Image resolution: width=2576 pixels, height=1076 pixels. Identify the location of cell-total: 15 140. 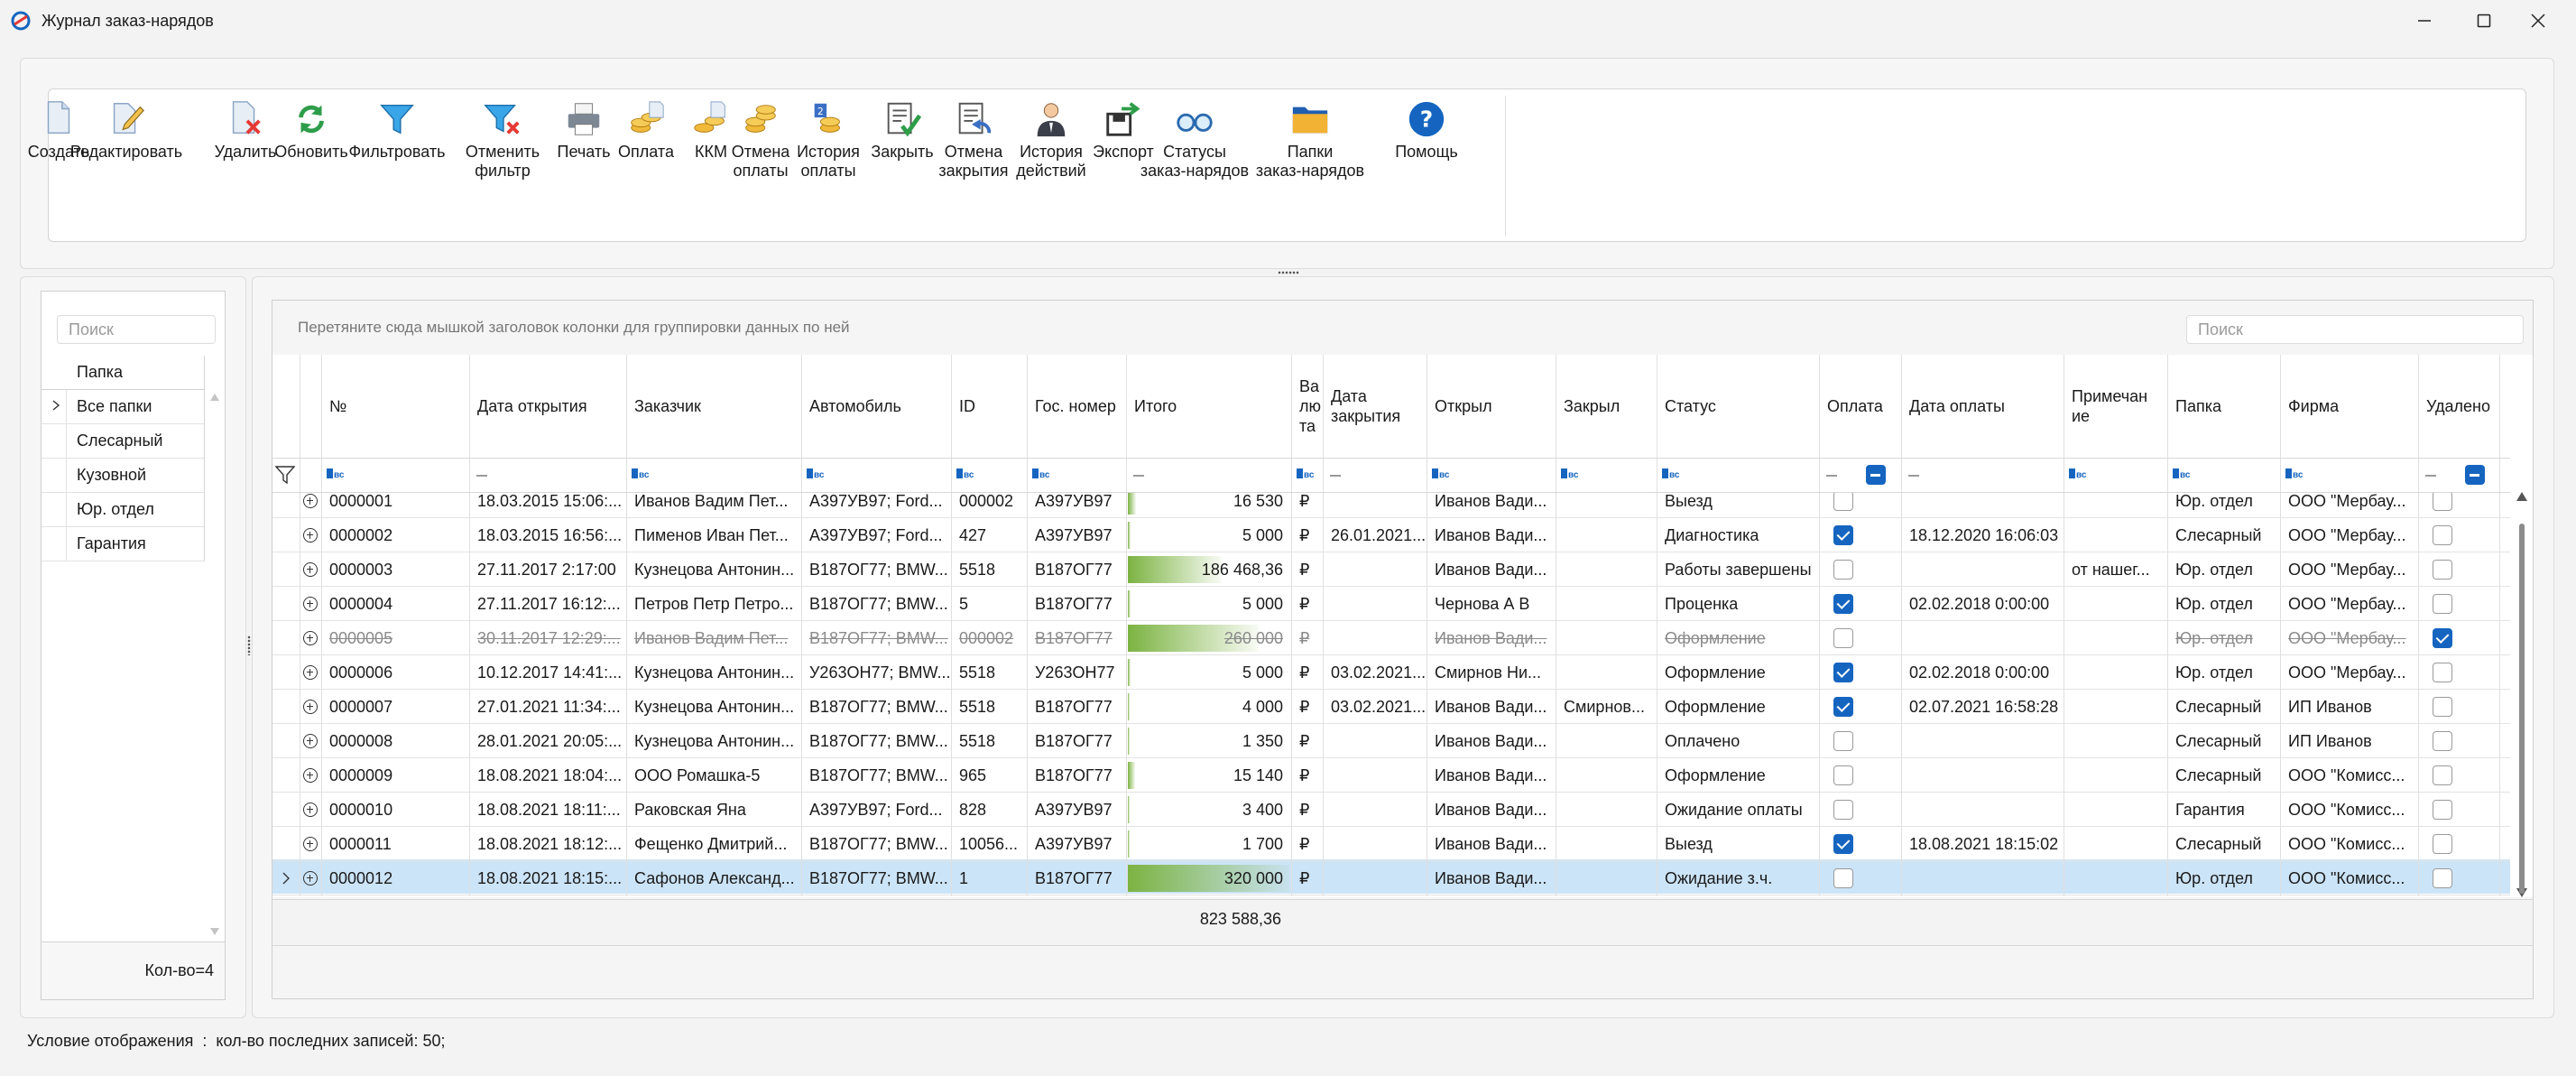
(1208, 775).